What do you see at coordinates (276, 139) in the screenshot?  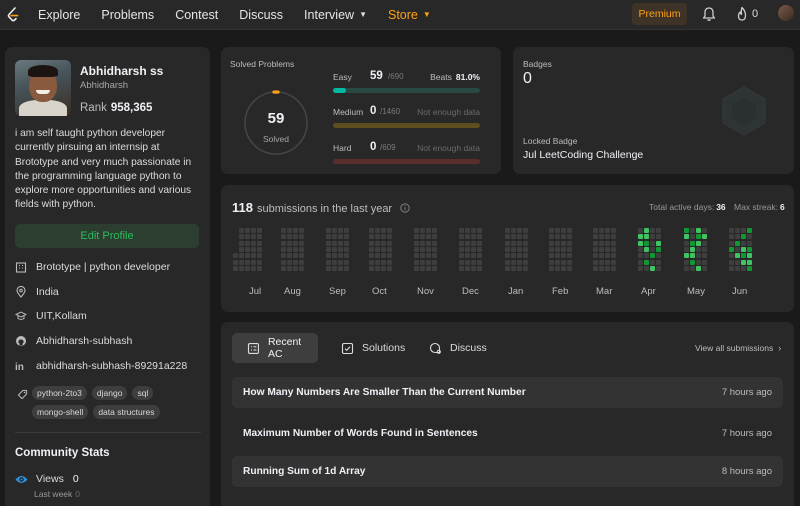 I see `solved-total-label: Solved` at bounding box center [276, 139].